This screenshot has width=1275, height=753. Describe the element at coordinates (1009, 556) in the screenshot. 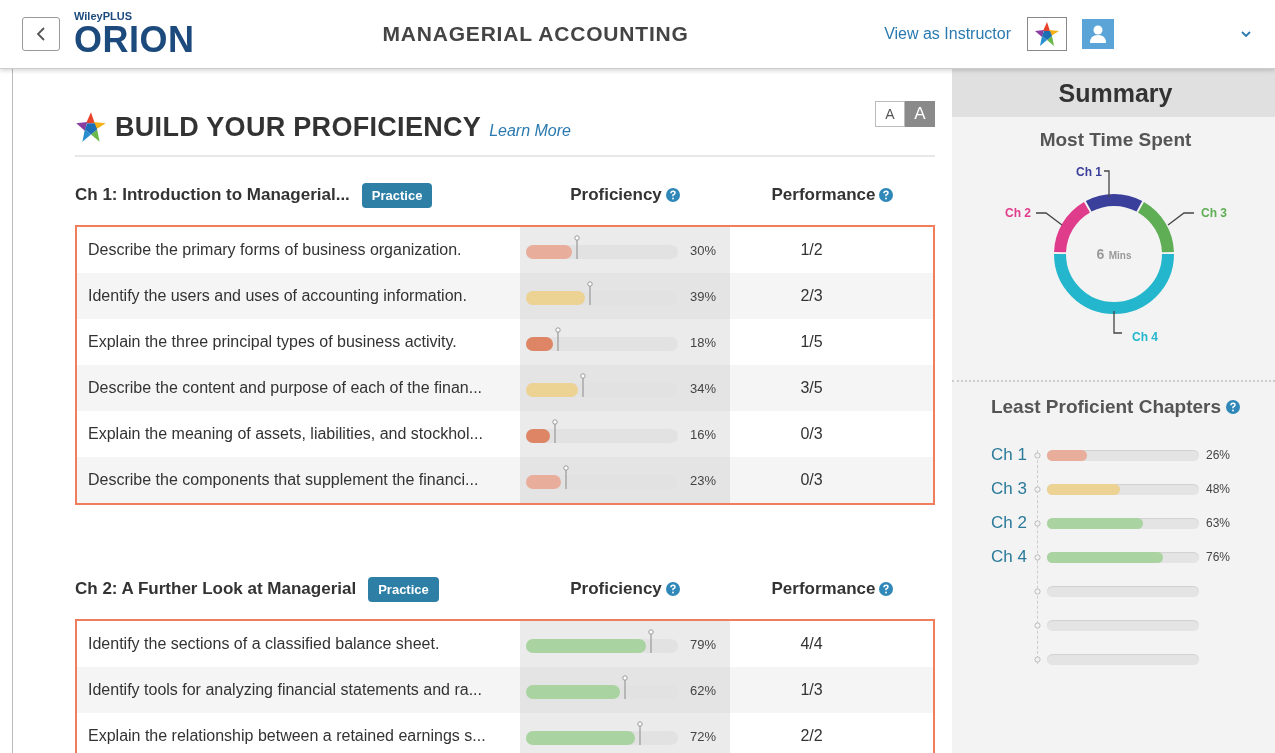

I see `chapter-label: Ch 4` at that location.